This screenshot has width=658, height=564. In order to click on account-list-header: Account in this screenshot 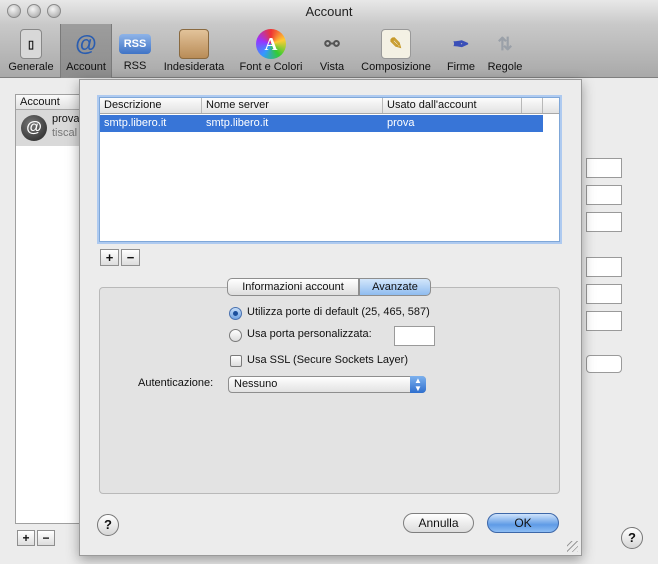, I will do `click(51, 102)`.